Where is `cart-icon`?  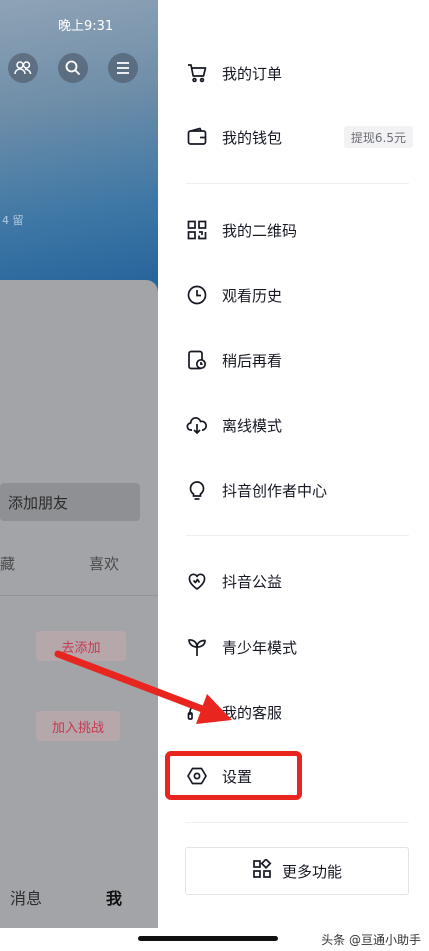 cart-icon is located at coordinates (197, 73).